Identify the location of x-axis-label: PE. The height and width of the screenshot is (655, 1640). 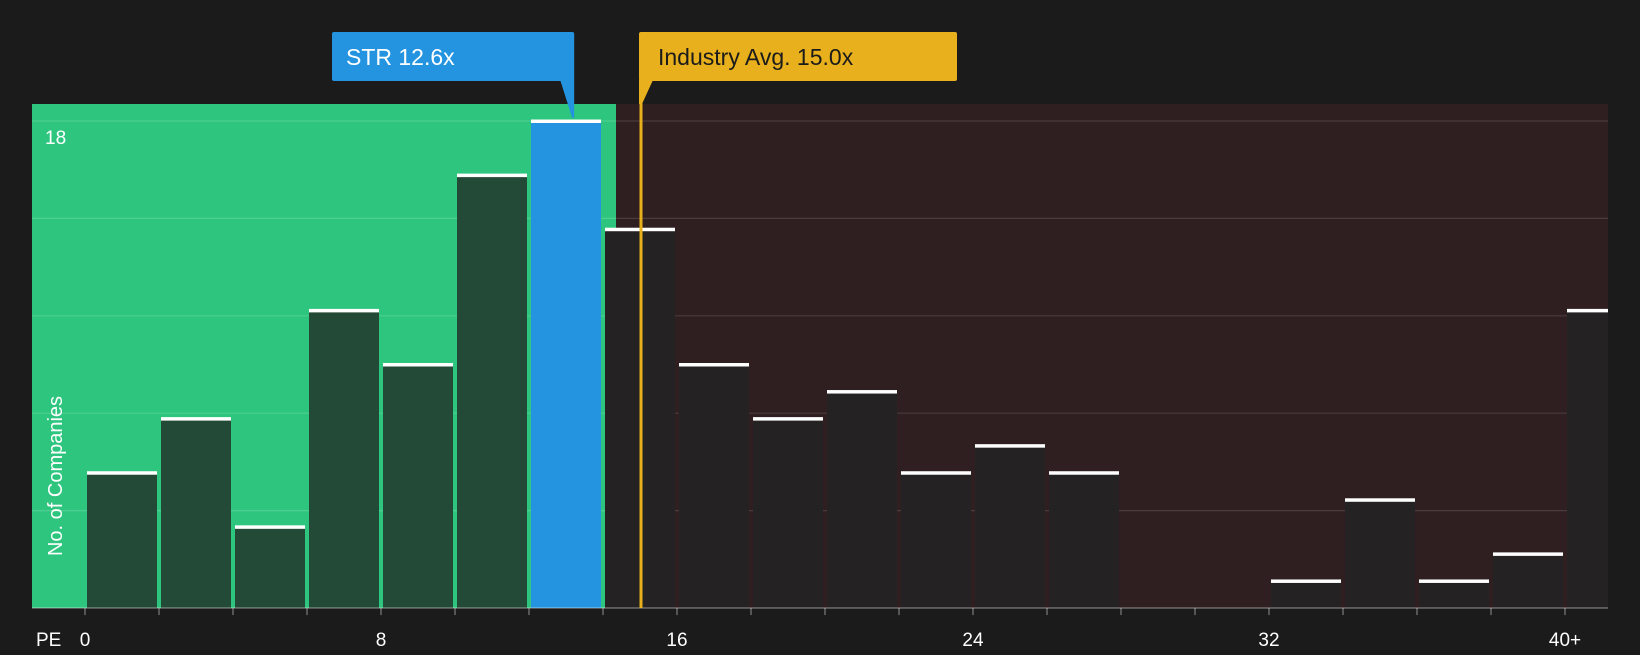
(48, 640).